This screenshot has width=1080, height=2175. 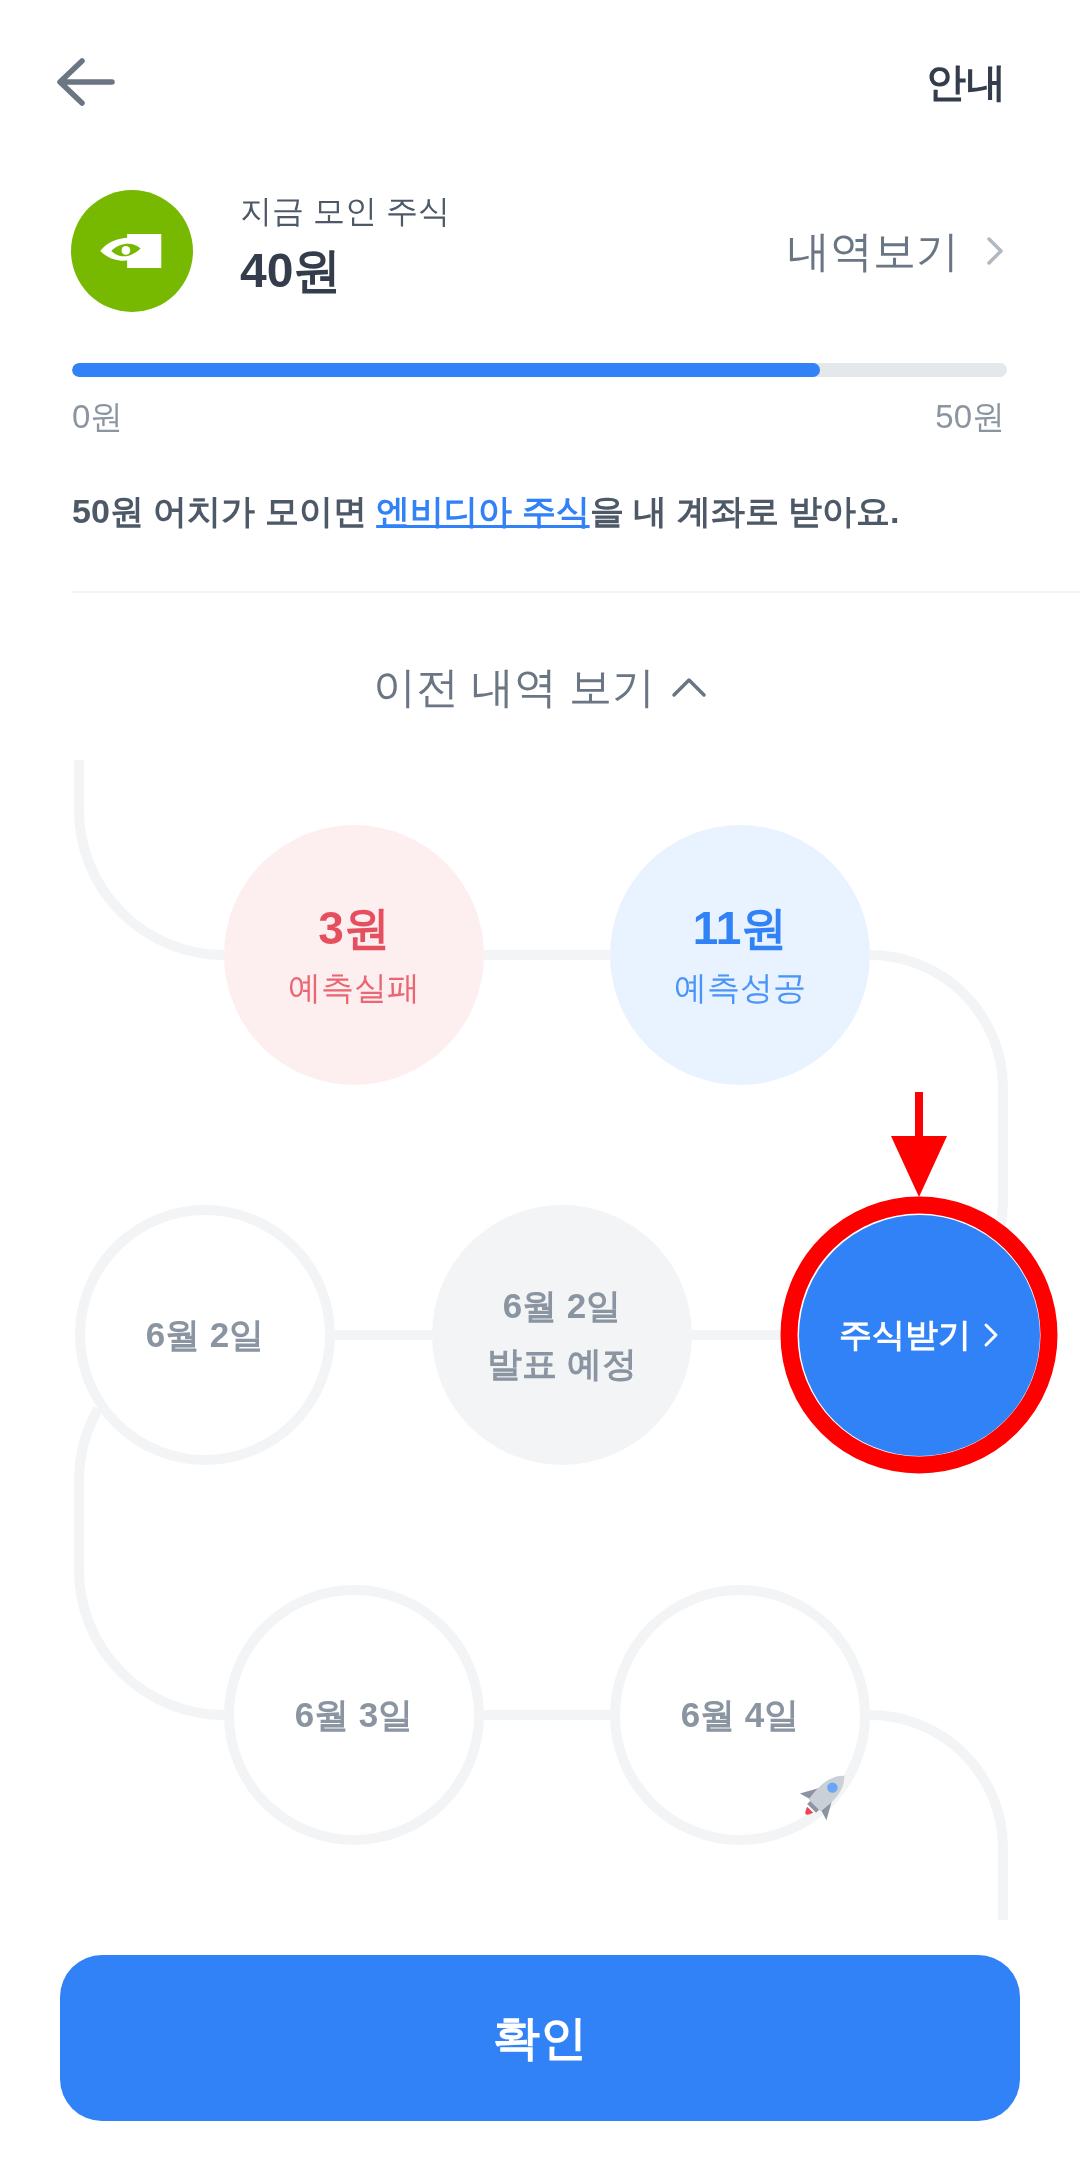 I want to click on scale-label: 0원, so click(x=98, y=417).